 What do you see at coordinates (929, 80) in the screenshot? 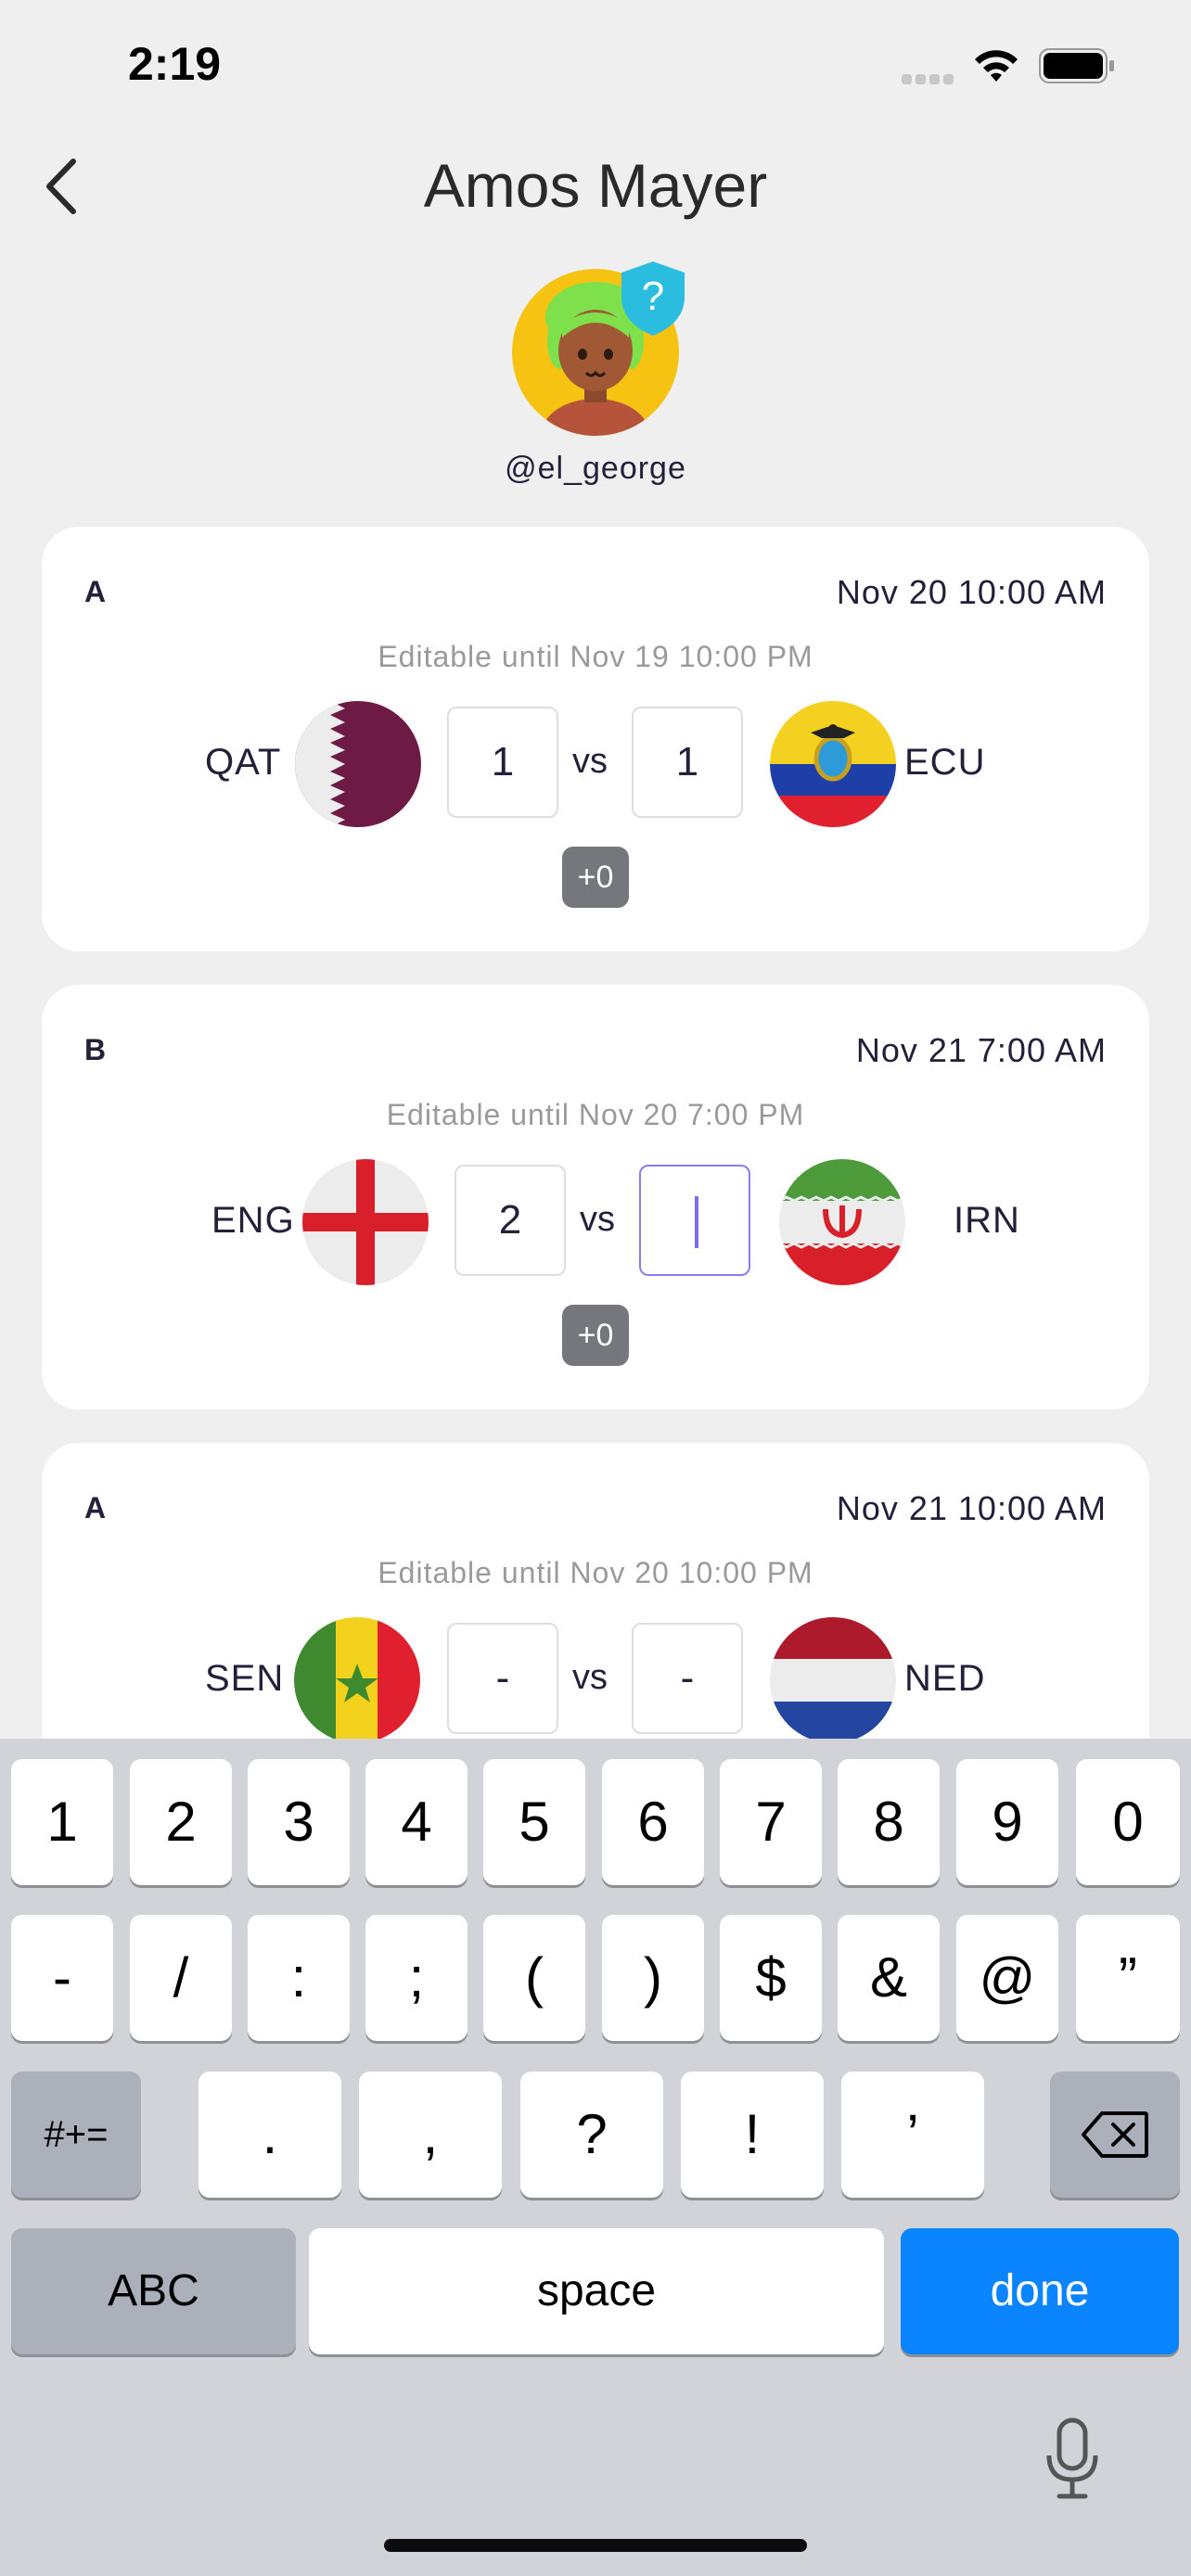
I see `cellular-signal-icon` at bounding box center [929, 80].